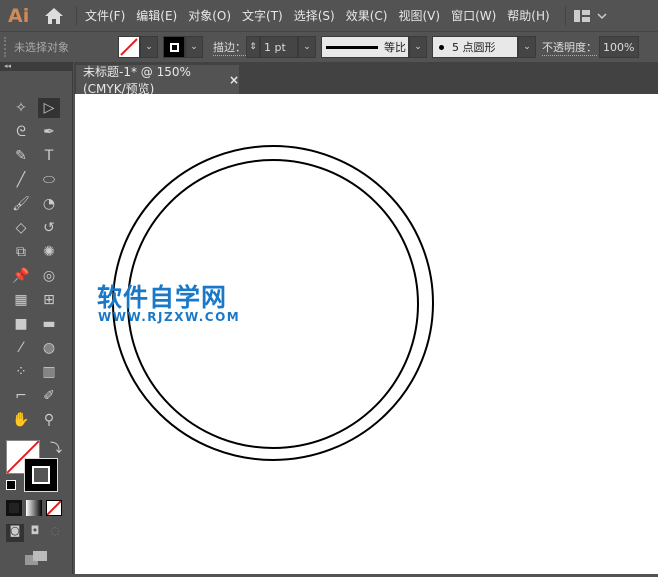  What do you see at coordinates (21, 324) in the screenshot?
I see `gradient-tool-icon: ■` at bounding box center [21, 324].